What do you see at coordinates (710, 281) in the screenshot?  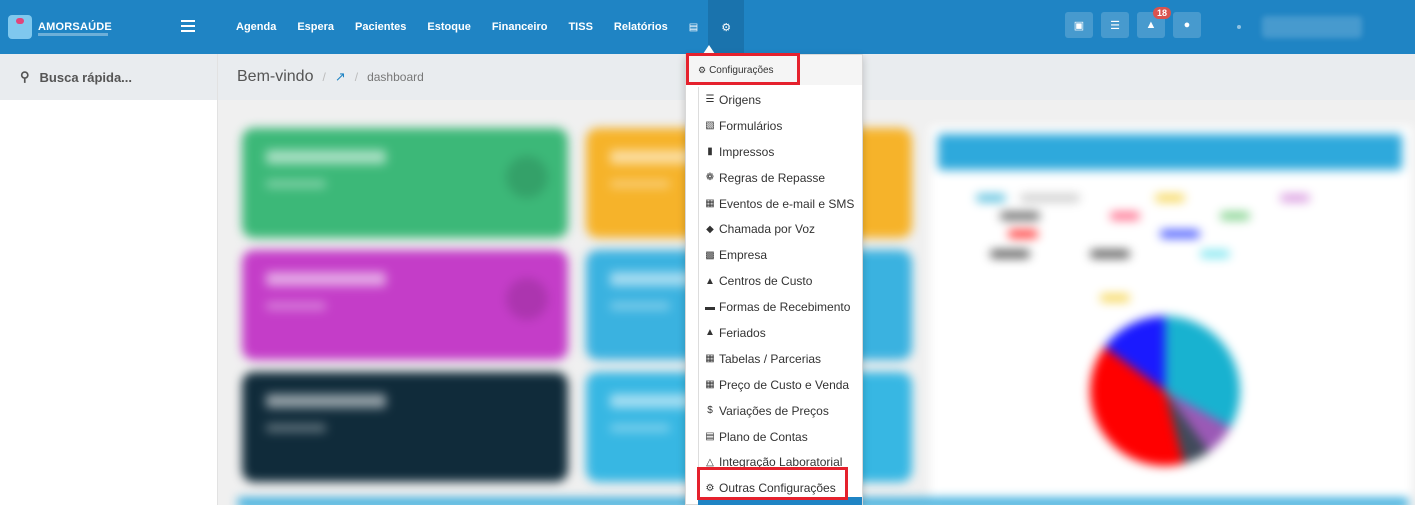 I see `sitemap-icon: ▲` at bounding box center [710, 281].